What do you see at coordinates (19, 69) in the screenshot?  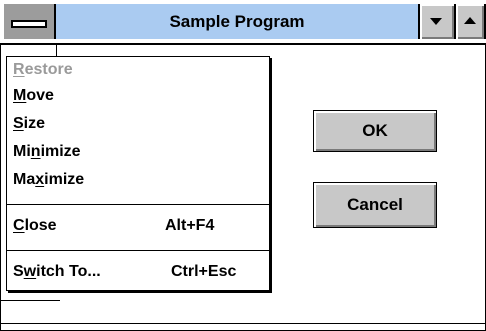 I see `menu-item-mnemonic: R` at bounding box center [19, 69].